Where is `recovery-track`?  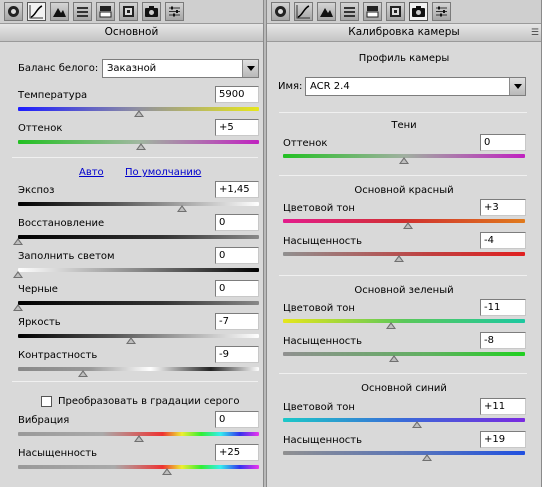 recovery-track is located at coordinates (138, 237).